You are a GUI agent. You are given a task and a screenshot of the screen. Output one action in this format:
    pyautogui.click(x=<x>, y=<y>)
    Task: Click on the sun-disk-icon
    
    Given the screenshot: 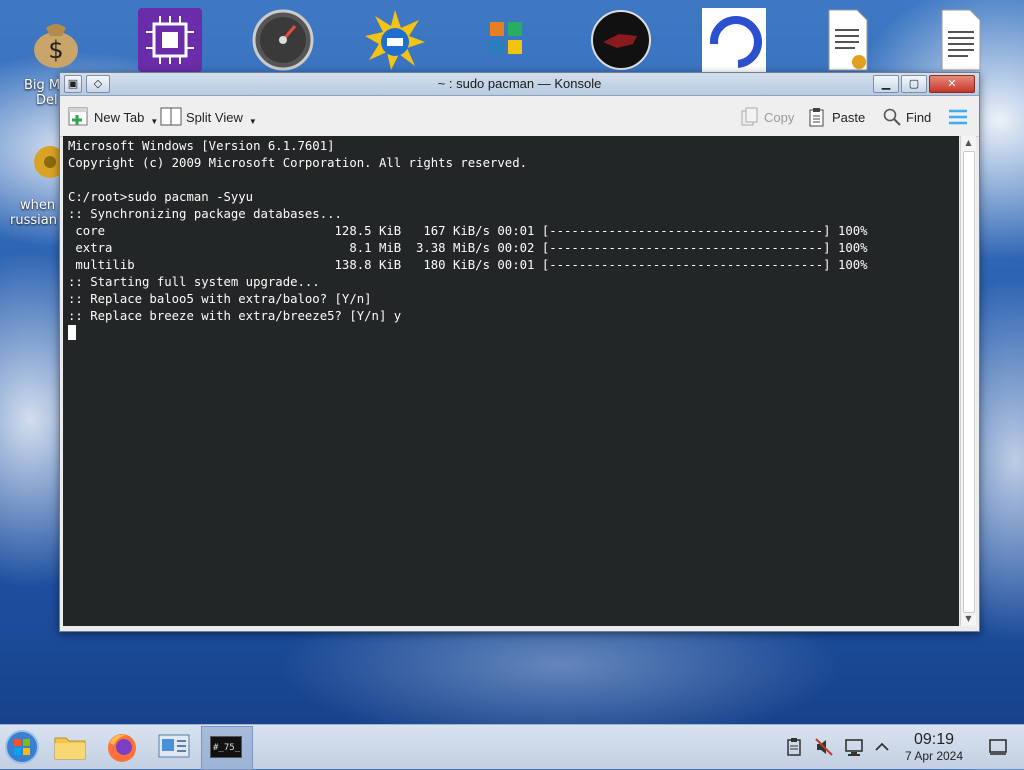 What is the action you would take?
    pyautogui.click(x=395, y=40)
    